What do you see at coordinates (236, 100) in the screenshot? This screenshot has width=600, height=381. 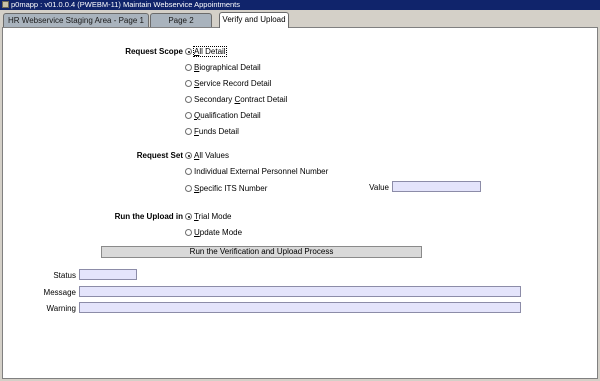 I see `request-scope-secondary-contract-radio: Secondary Contract Detail` at bounding box center [236, 100].